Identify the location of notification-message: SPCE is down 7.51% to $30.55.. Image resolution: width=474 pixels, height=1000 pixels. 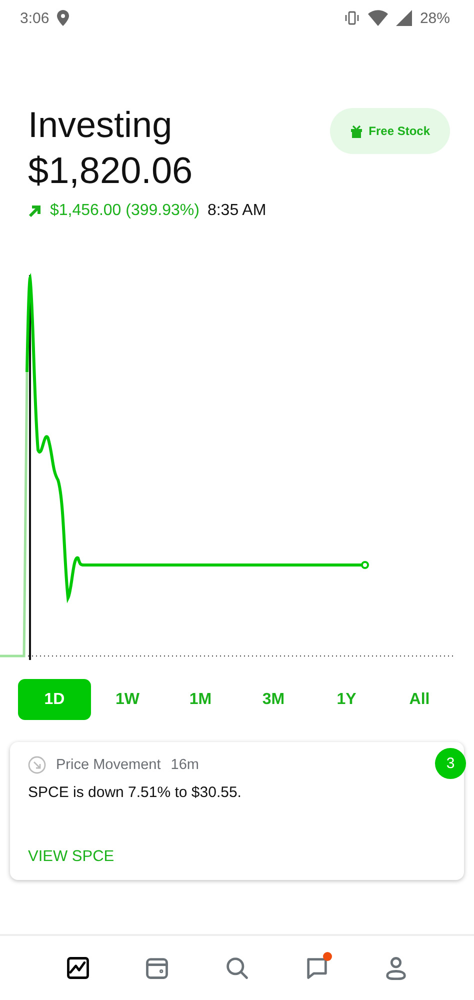
(135, 792).